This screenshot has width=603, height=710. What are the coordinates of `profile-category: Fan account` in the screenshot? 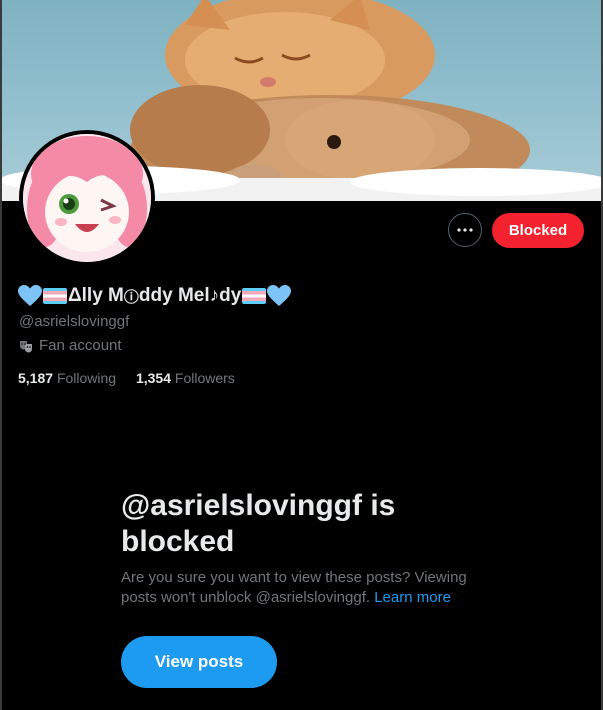 It's located at (70, 345).